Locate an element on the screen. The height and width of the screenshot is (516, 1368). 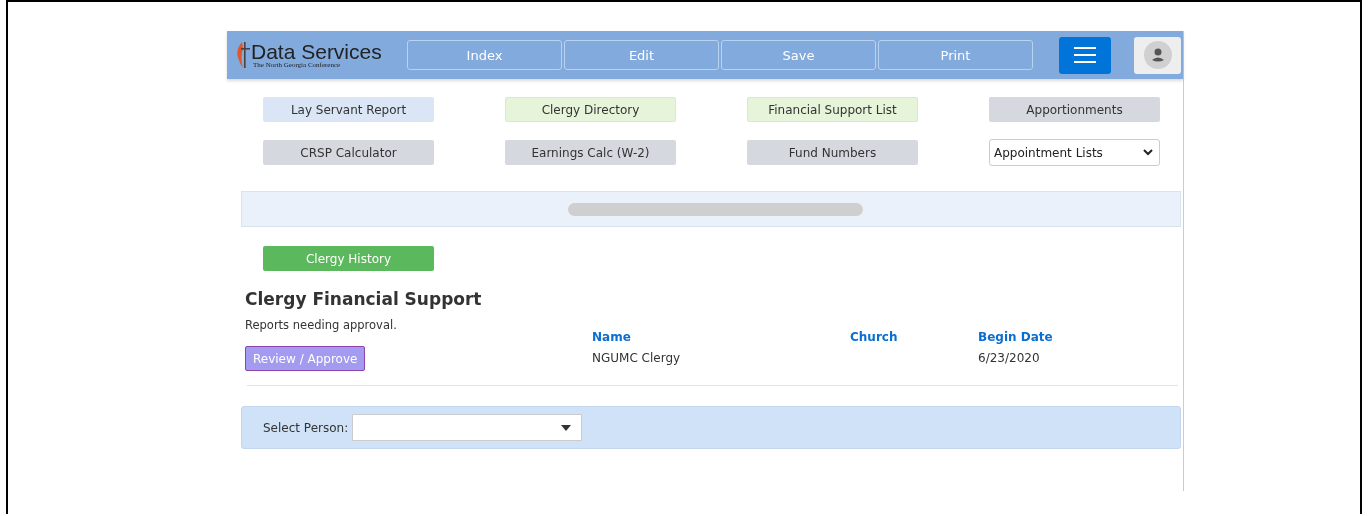
user-avatar-button is located at coordinates (1157, 55).